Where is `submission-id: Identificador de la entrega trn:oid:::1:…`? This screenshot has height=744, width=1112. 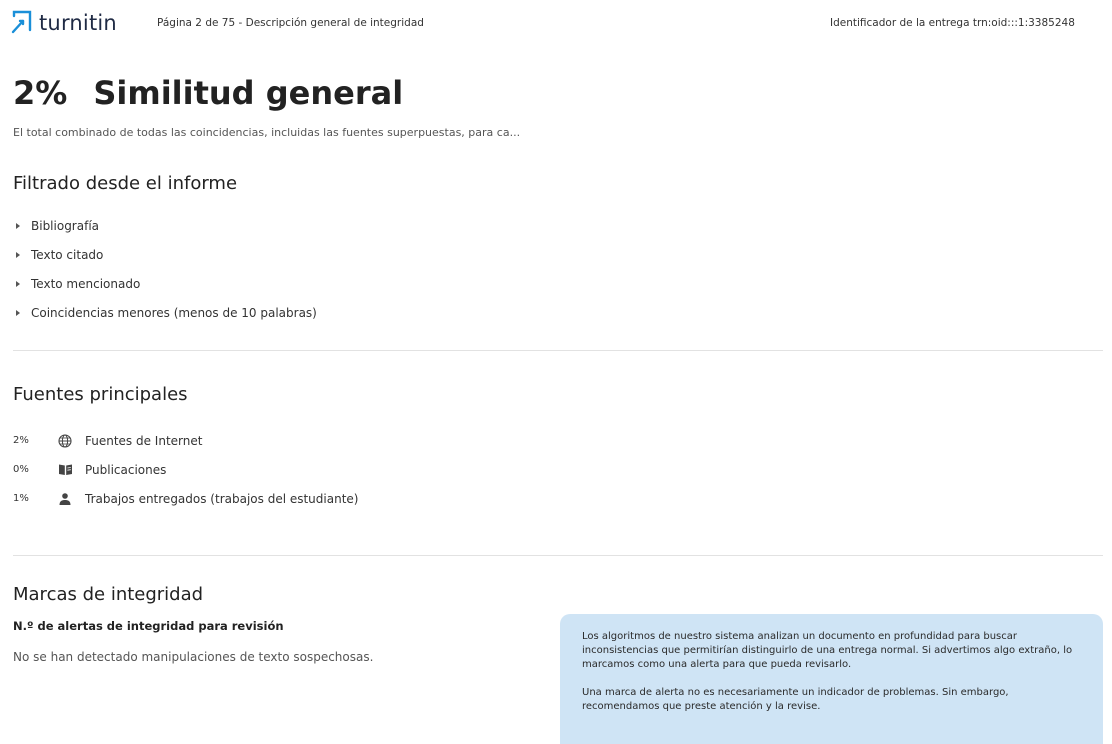 submission-id: Identificador de la entrega trn:oid:::1:… is located at coordinates (952, 23).